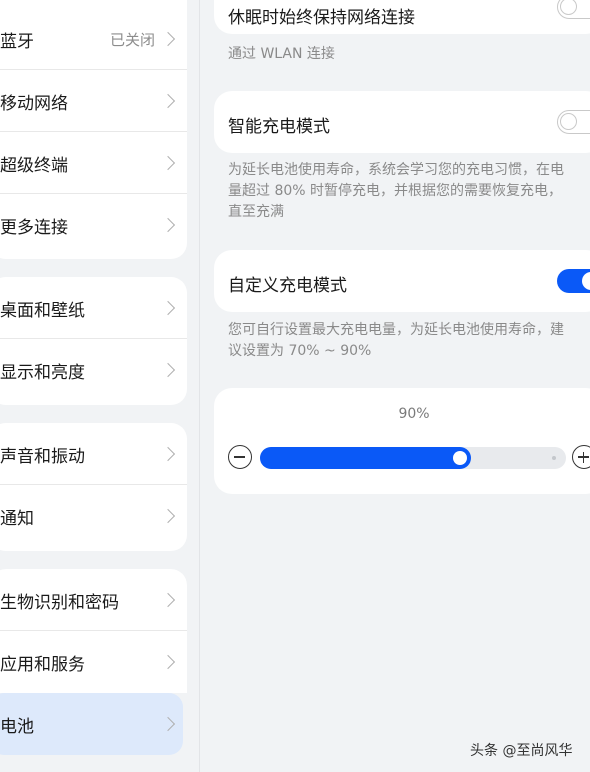 The image size is (590, 772). What do you see at coordinates (402, 441) in the screenshot?
I see `charge-limit-card: 90%` at bounding box center [402, 441].